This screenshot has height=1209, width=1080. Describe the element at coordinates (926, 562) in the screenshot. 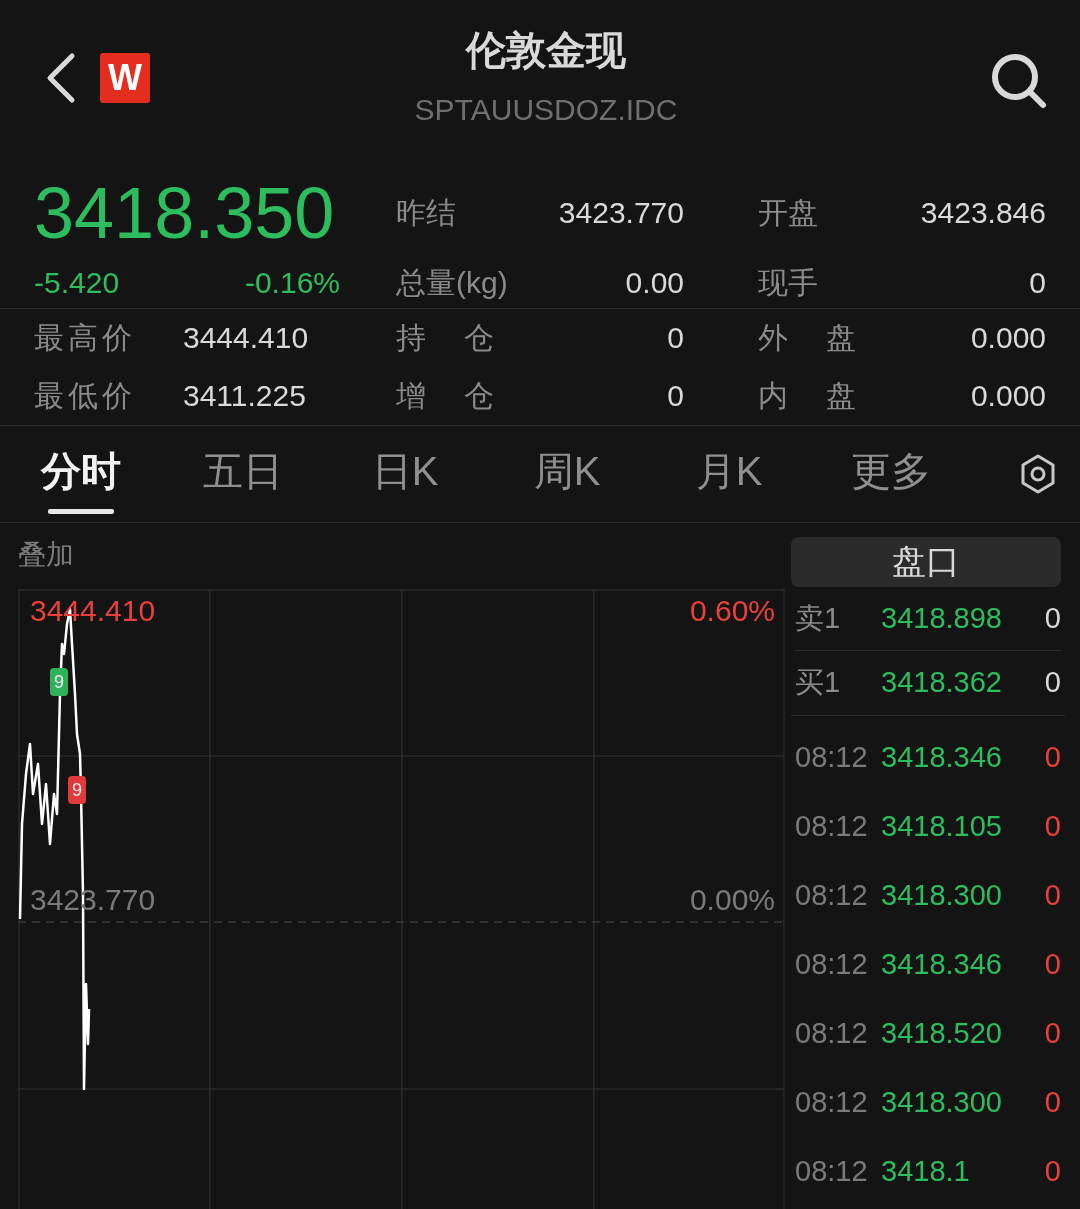

I see `order-book-button: 盘口` at that location.